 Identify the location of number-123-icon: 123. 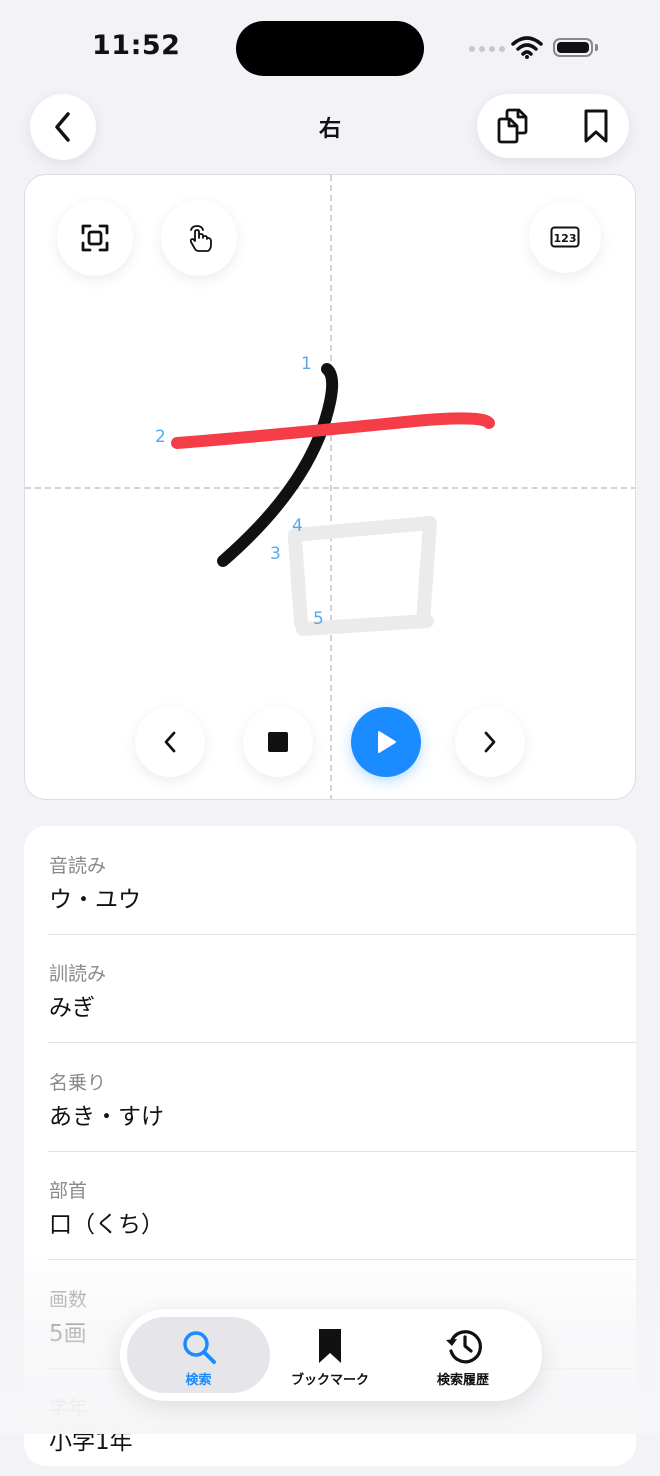
(565, 237).